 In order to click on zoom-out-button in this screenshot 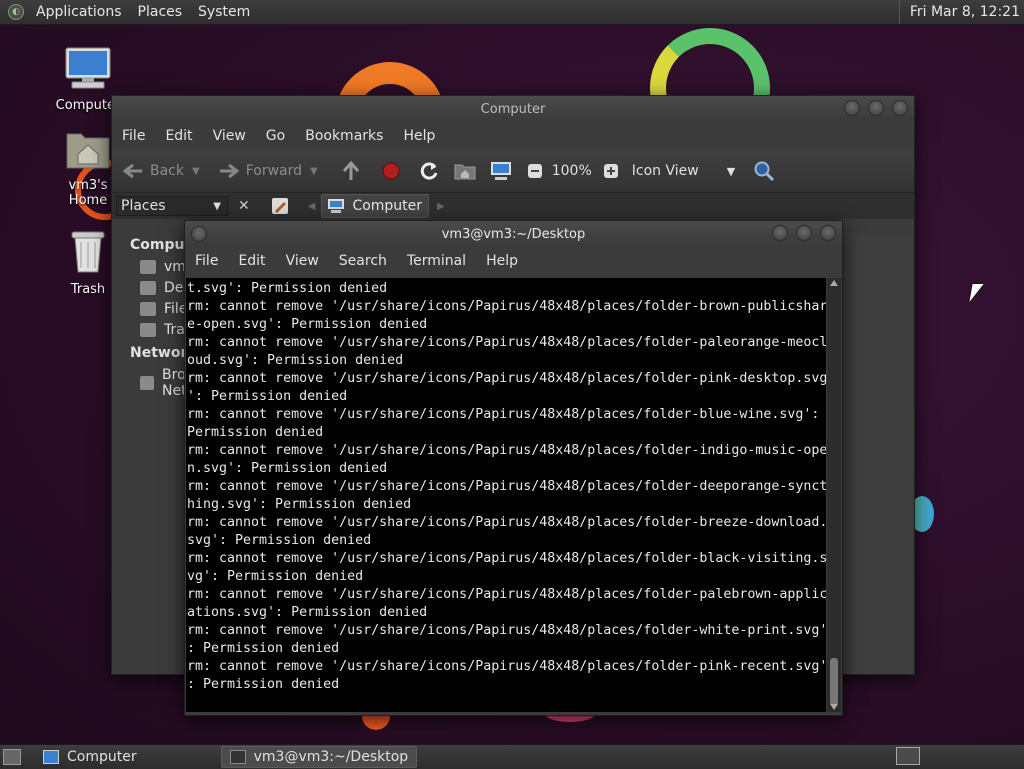, I will do `click(538, 171)`.